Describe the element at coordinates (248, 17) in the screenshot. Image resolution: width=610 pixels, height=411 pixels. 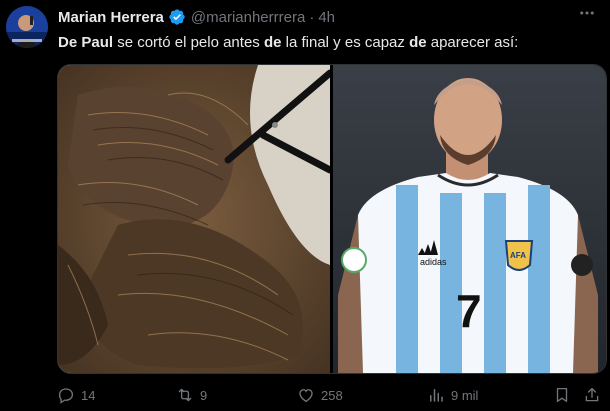
I see `author-handle: @marianherrrera` at that location.